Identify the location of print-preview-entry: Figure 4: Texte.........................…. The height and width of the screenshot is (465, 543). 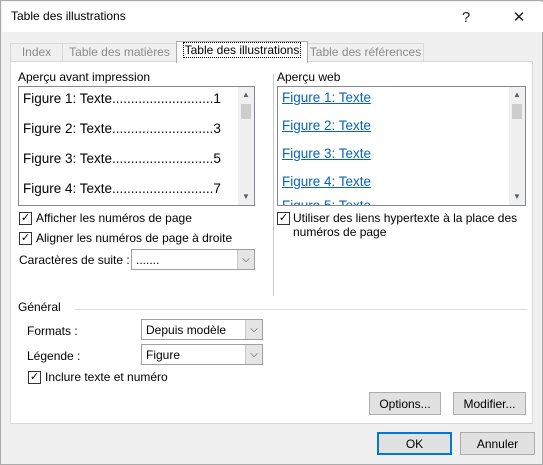
(122, 188).